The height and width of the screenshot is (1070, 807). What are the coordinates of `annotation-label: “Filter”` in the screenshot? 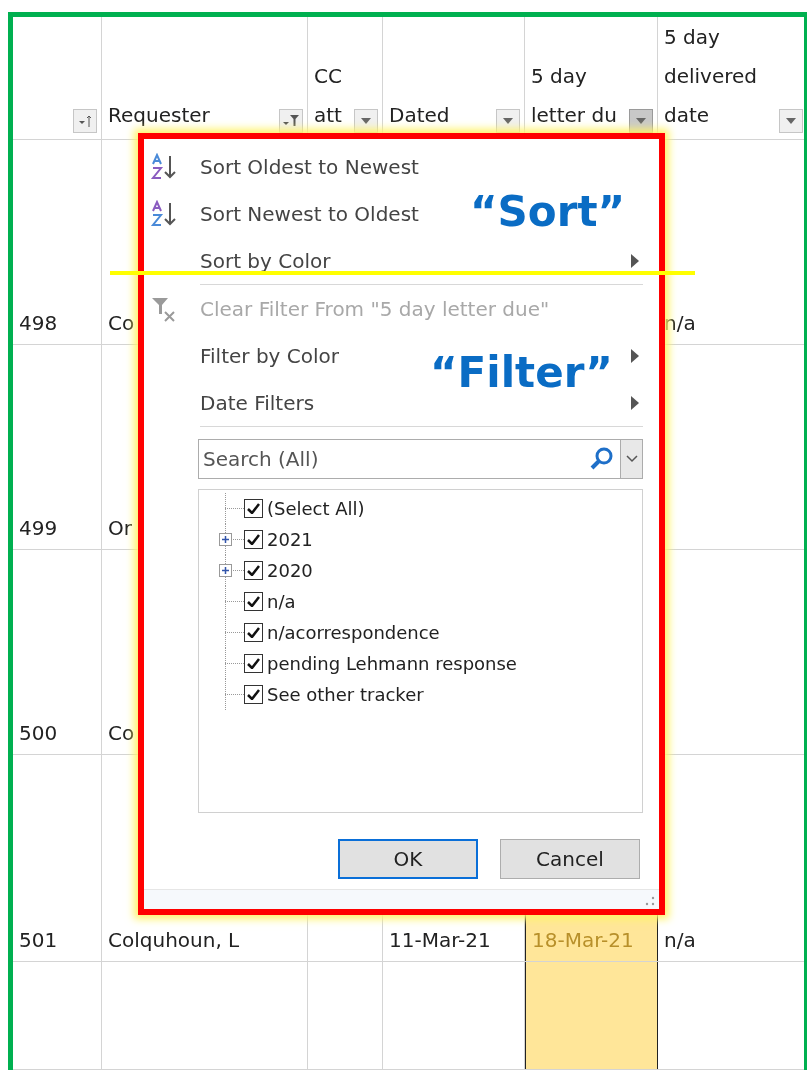 It's located at (521, 373).